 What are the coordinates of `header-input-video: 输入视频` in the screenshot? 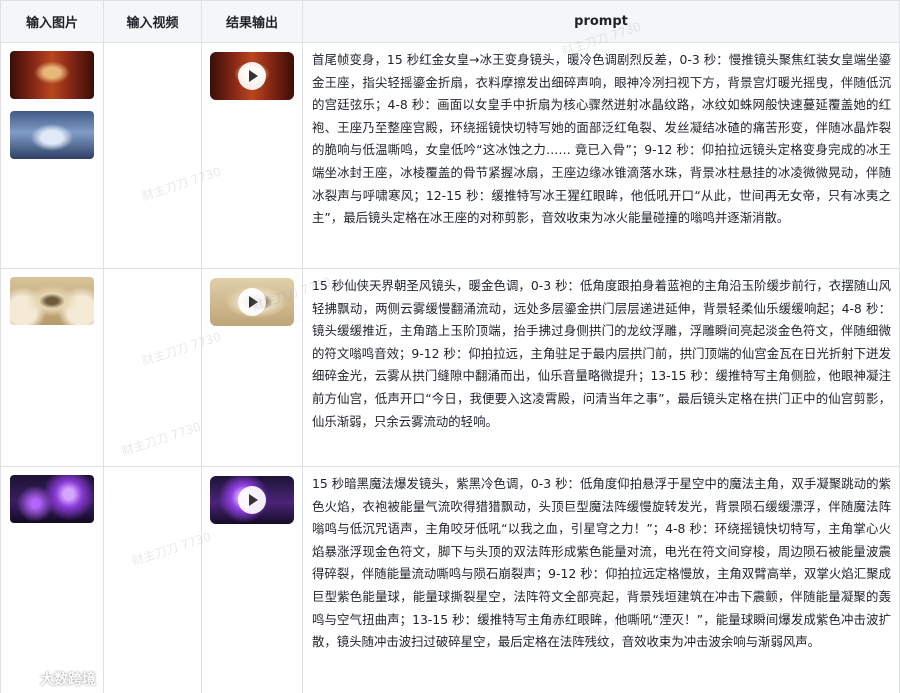 It's located at (153, 21).